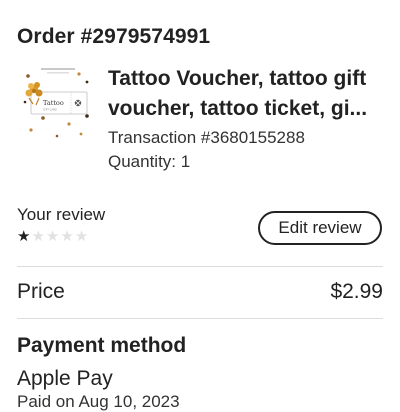 The height and width of the screenshot is (412, 400). What do you see at coordinates (320, 228) in the screenshot?
I see `edit-review-button: Edit review` at bounding box center [320, 228].